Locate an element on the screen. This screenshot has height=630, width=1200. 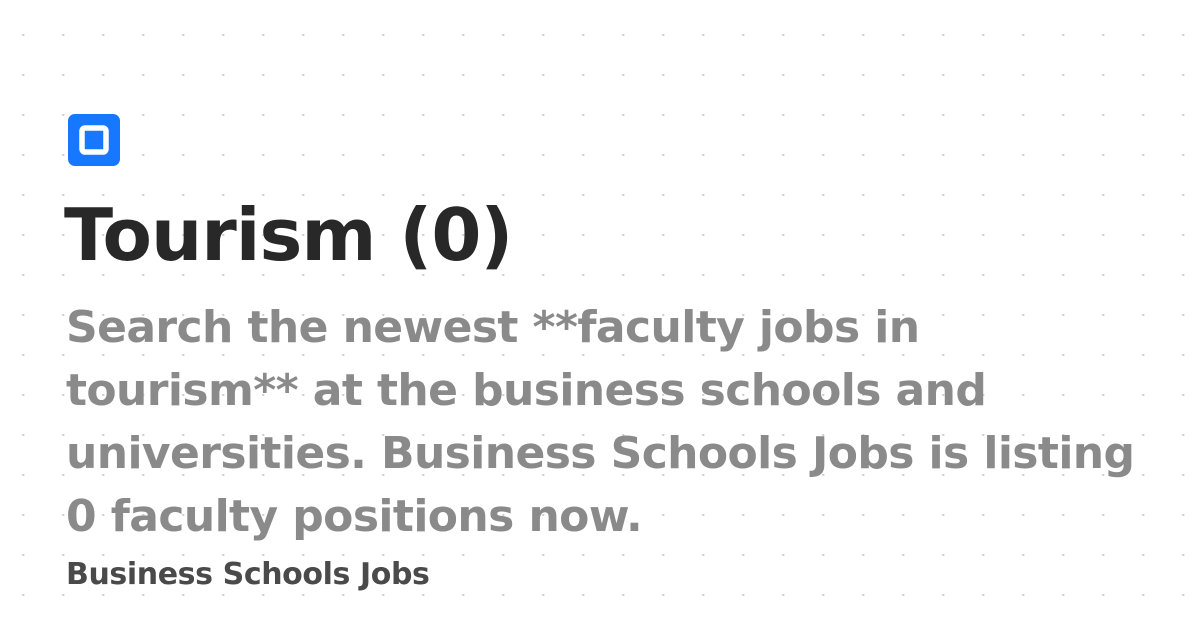
site-logo is located at coordinates (94, 140).